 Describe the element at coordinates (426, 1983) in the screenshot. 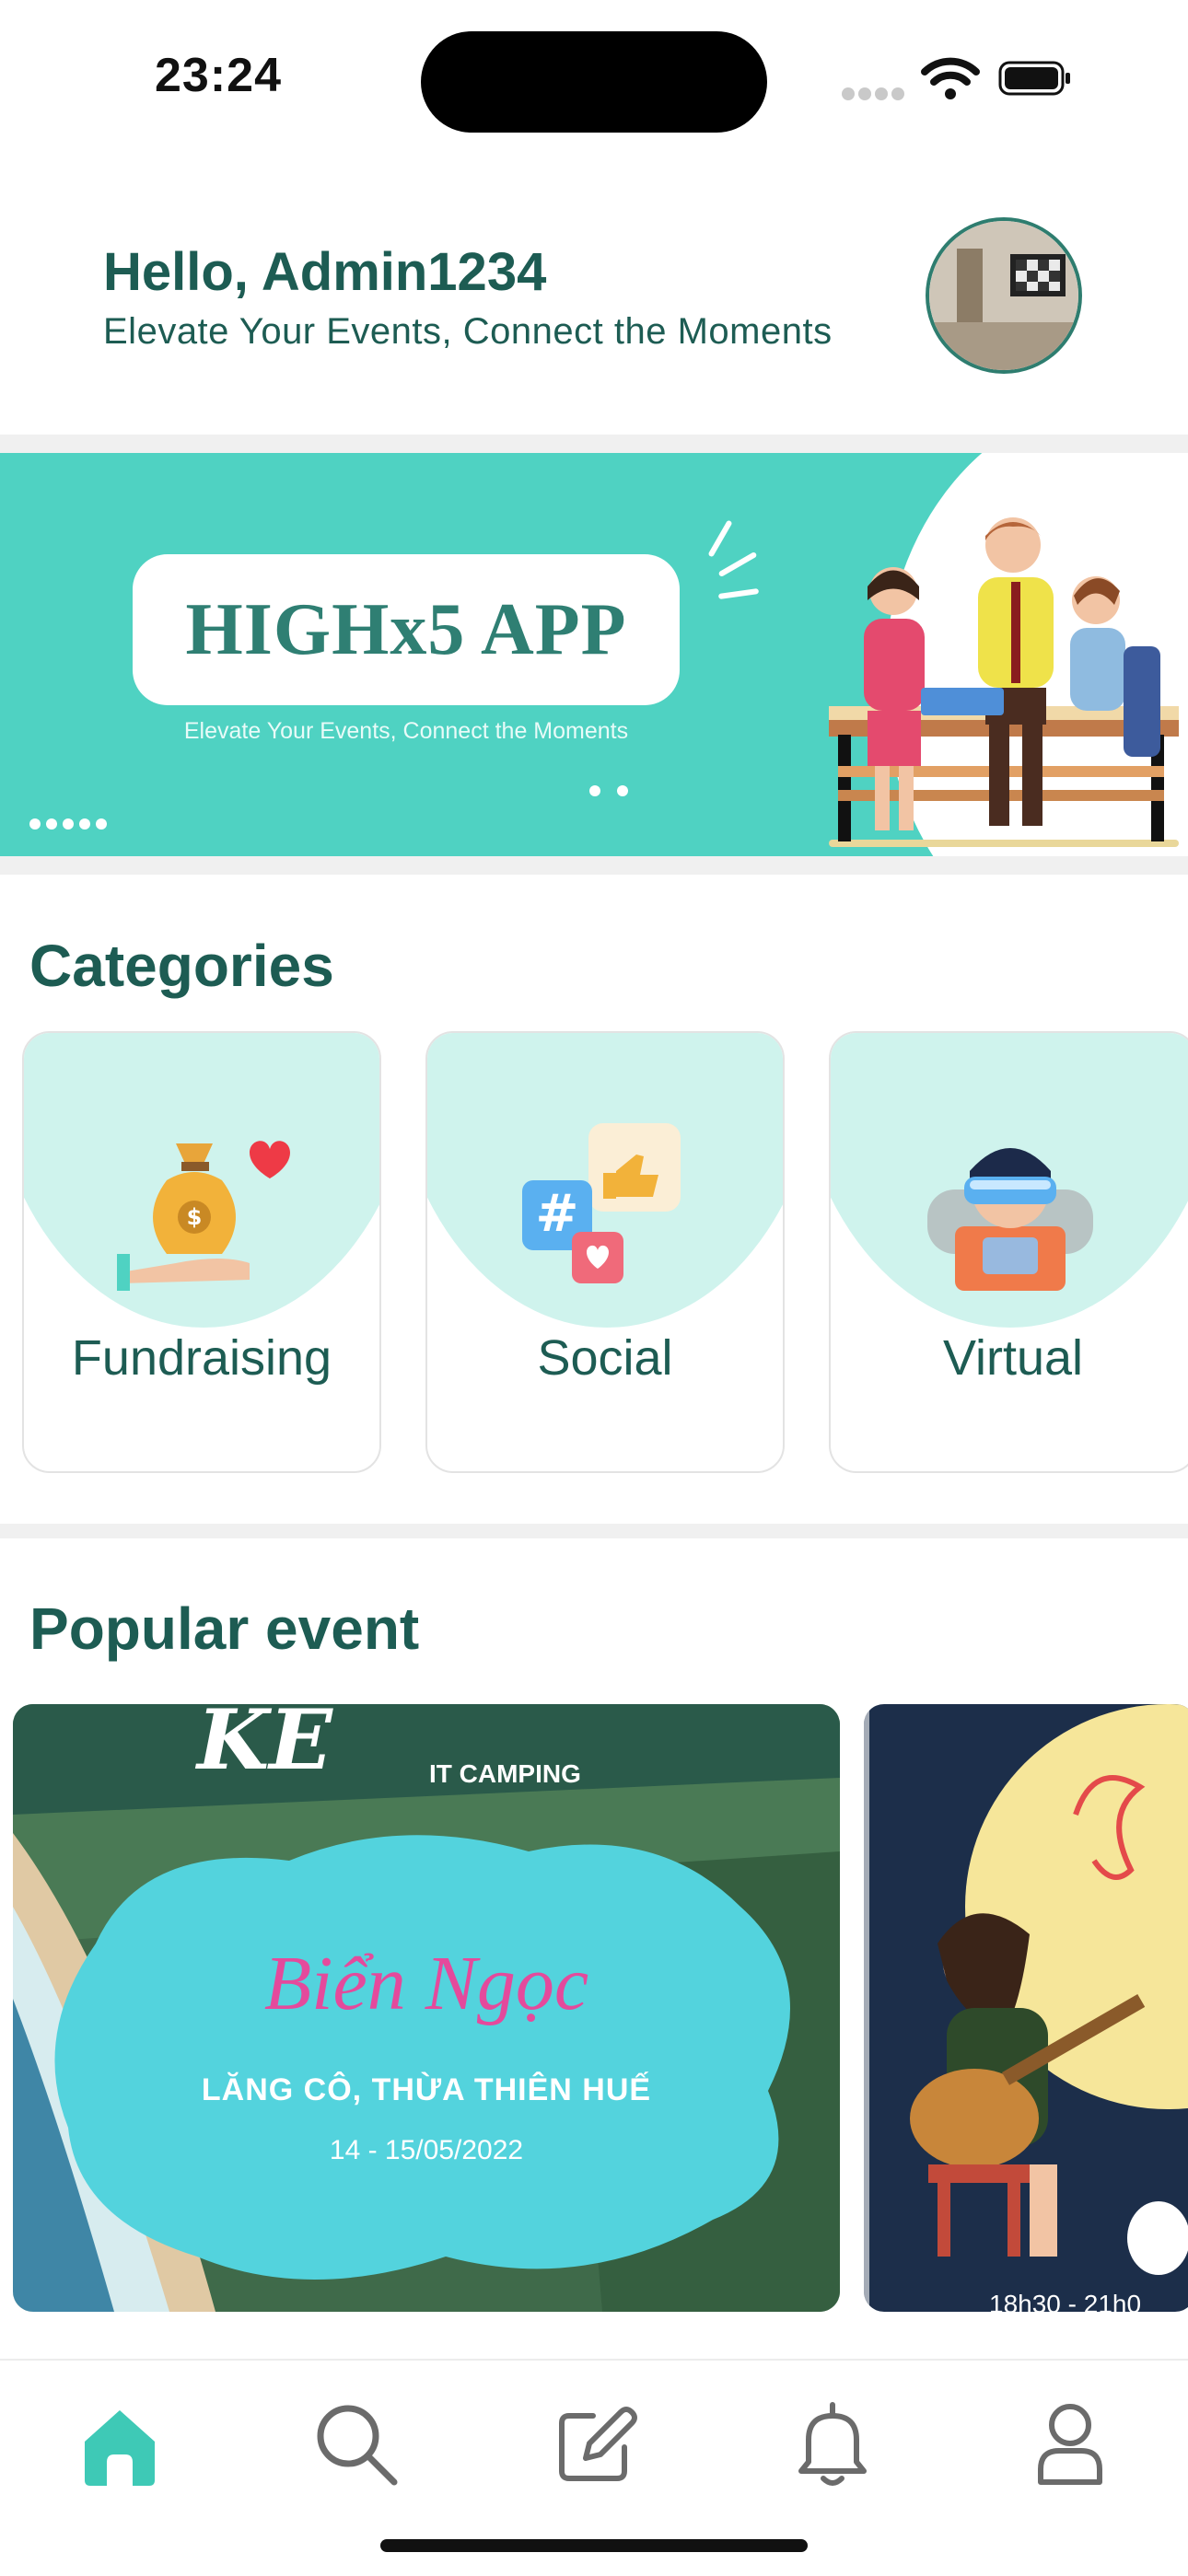

I see `event-name: Biển Ngọc` at that location.